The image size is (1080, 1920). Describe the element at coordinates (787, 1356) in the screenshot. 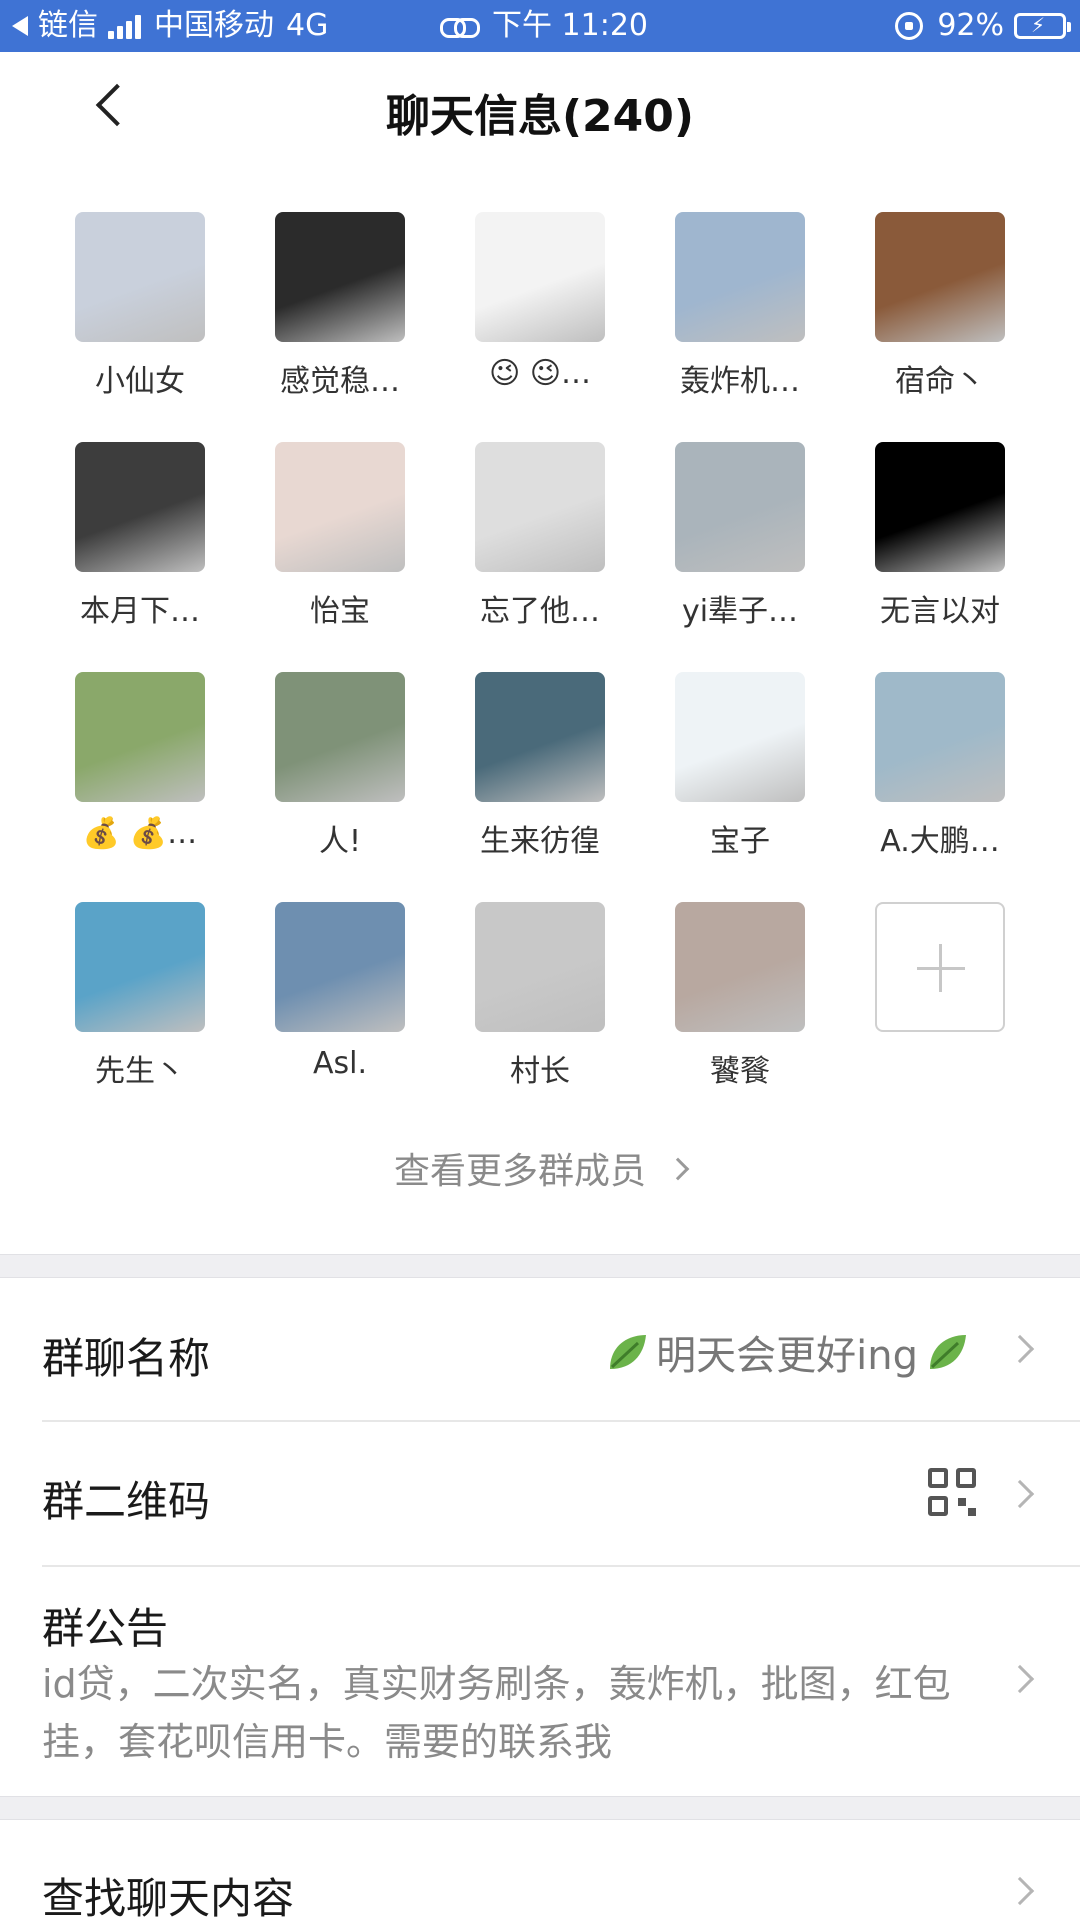

I see `group-name-text: 明天会更好ing` at that location.